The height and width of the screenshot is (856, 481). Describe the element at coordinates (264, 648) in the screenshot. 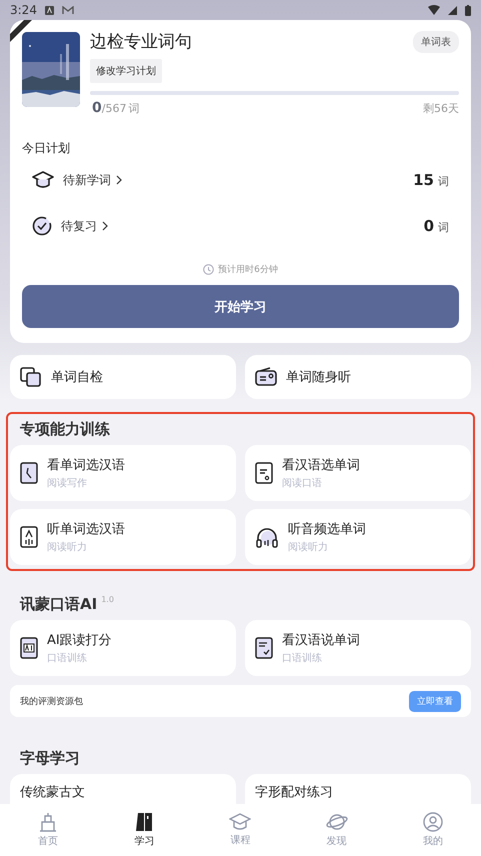

I see `checklist-icon` at that location.